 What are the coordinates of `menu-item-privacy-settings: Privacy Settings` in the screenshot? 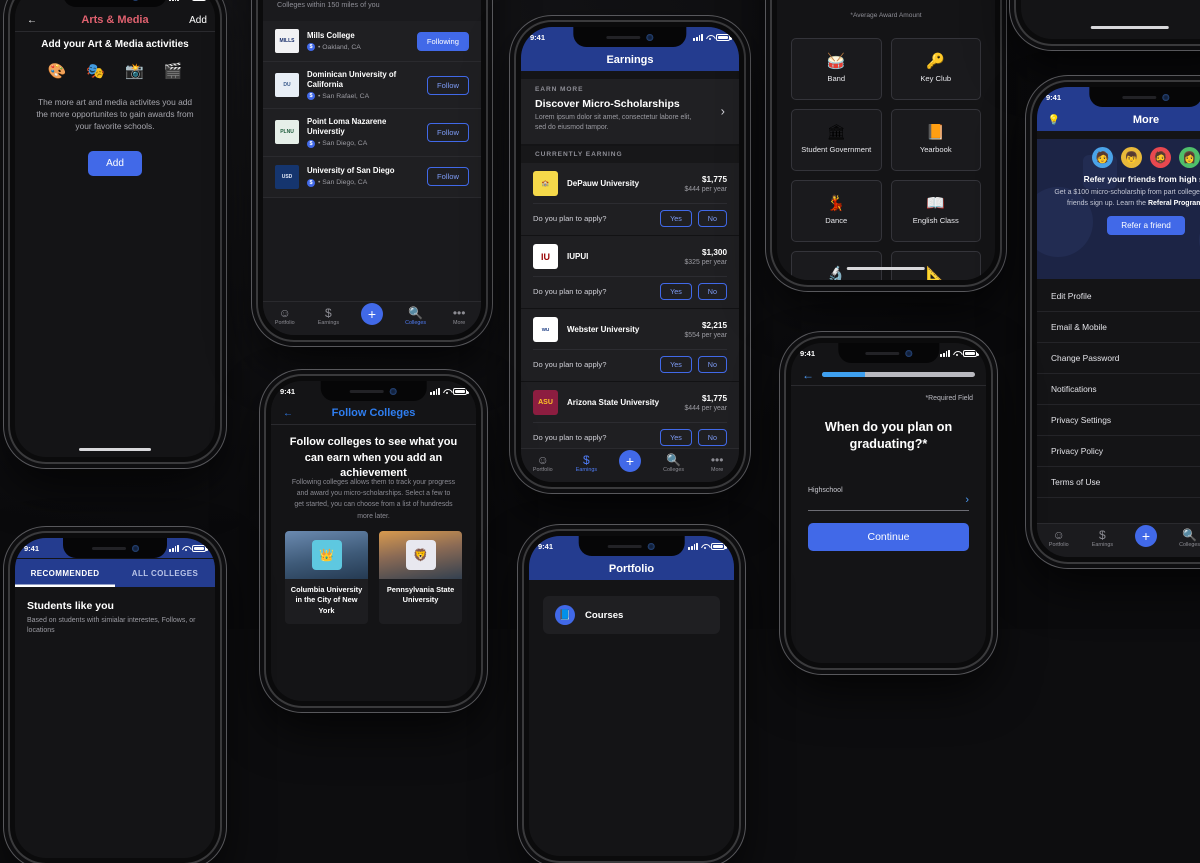 It's located at (1118, 420).